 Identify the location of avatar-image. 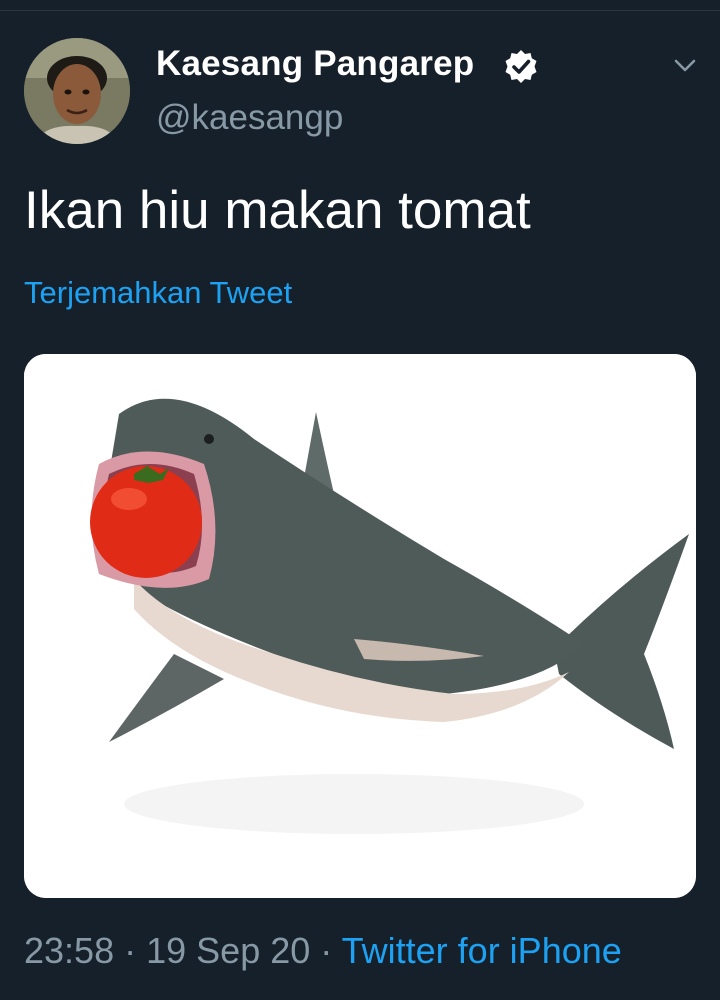
(77, 91).